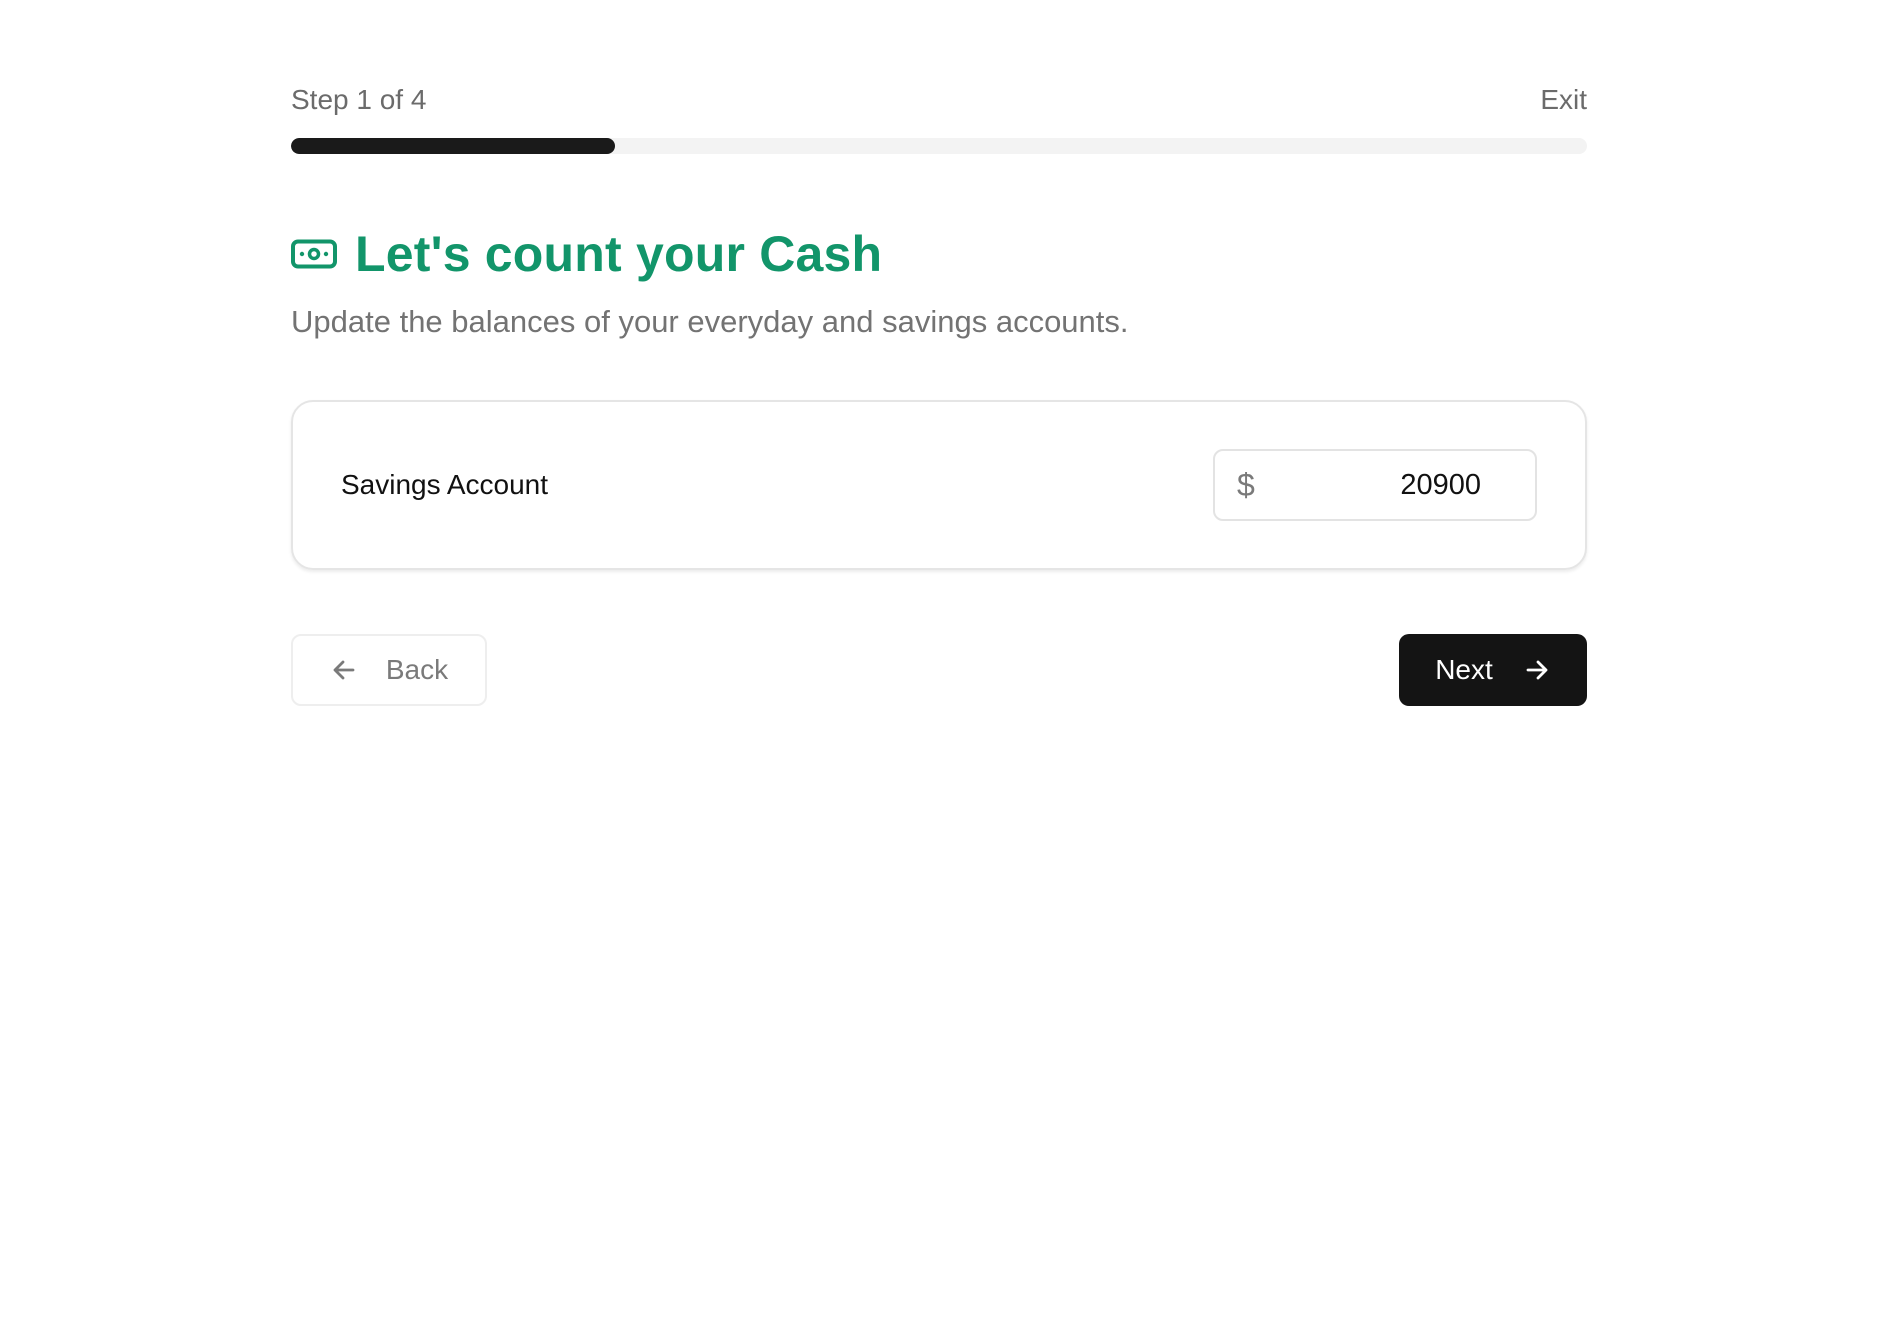 The image size is (1892, 1318). What do you see at coordinates (314, 254) in the screenshot?
I see `cash-icon` at bounding box center [314, 254].